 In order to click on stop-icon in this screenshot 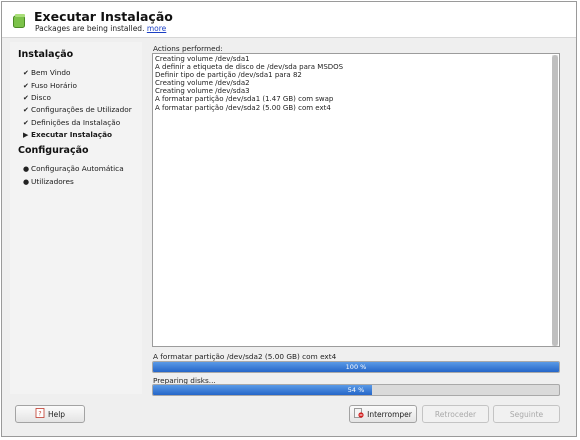, I will do `click(359, 414)`.